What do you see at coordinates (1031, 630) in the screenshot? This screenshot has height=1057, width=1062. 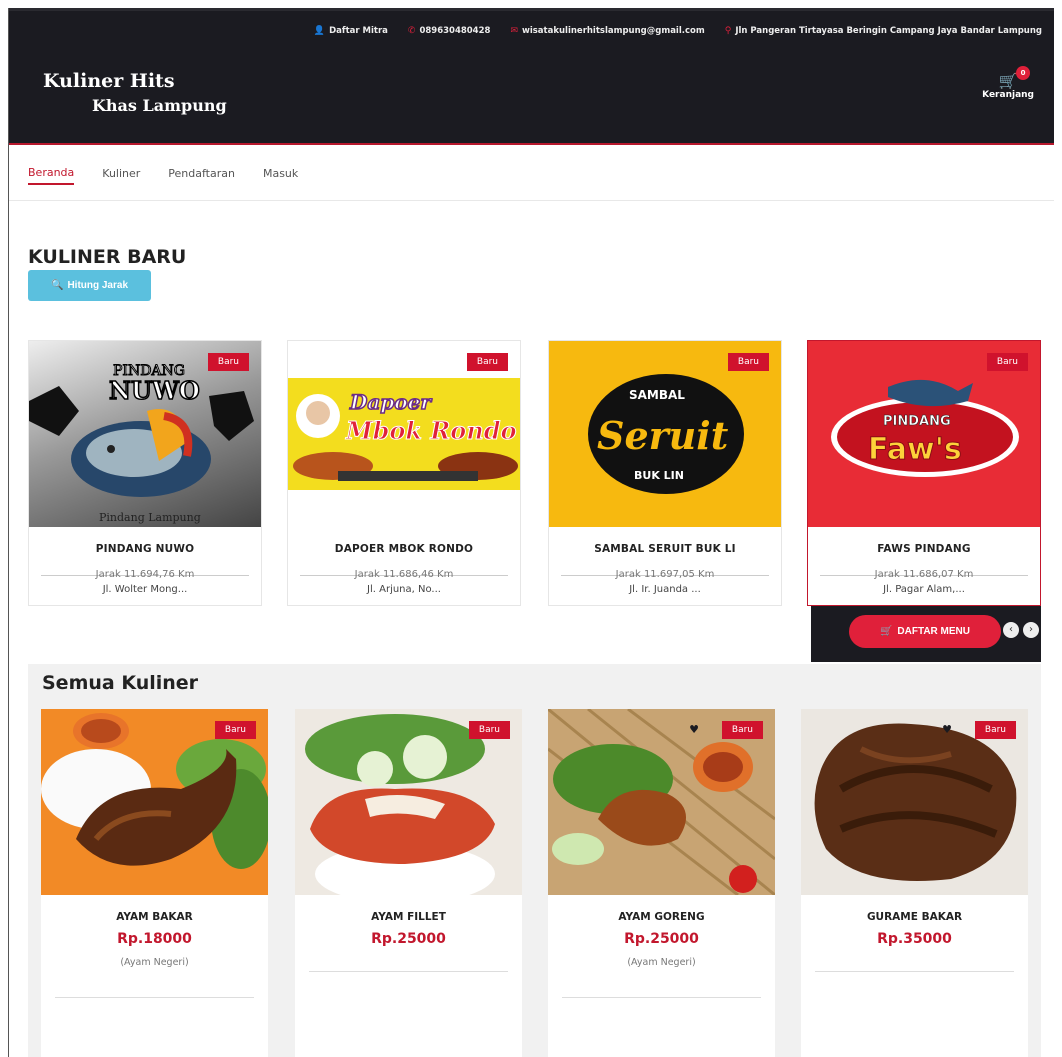 I see `chevron-right-icon: ›` at bounding box center [1031, 630].